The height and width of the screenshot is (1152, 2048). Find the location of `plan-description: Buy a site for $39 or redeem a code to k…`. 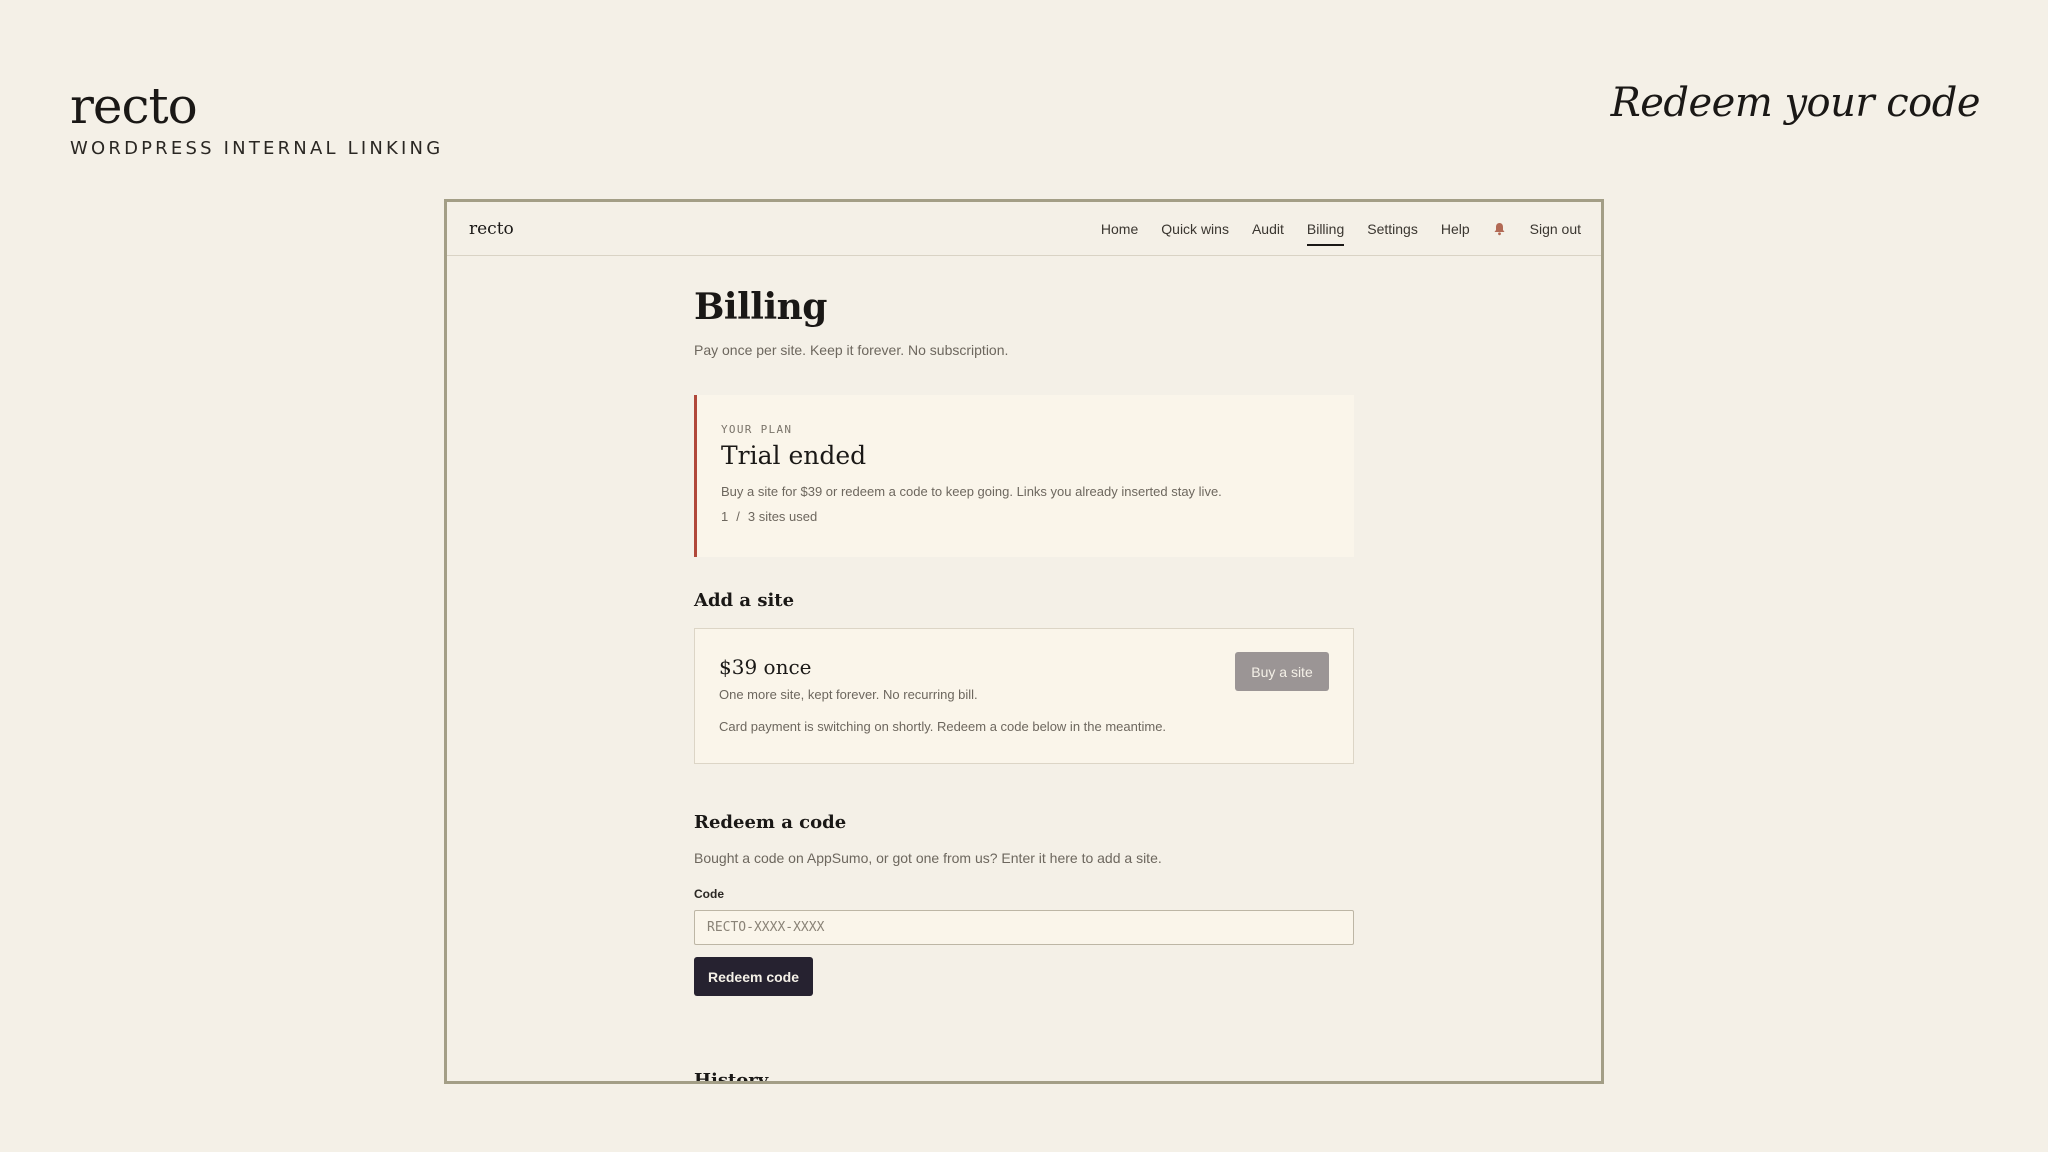

plan-description: Buy a site for $39 or redeem a code to k… is located at coordinates (971, 491).